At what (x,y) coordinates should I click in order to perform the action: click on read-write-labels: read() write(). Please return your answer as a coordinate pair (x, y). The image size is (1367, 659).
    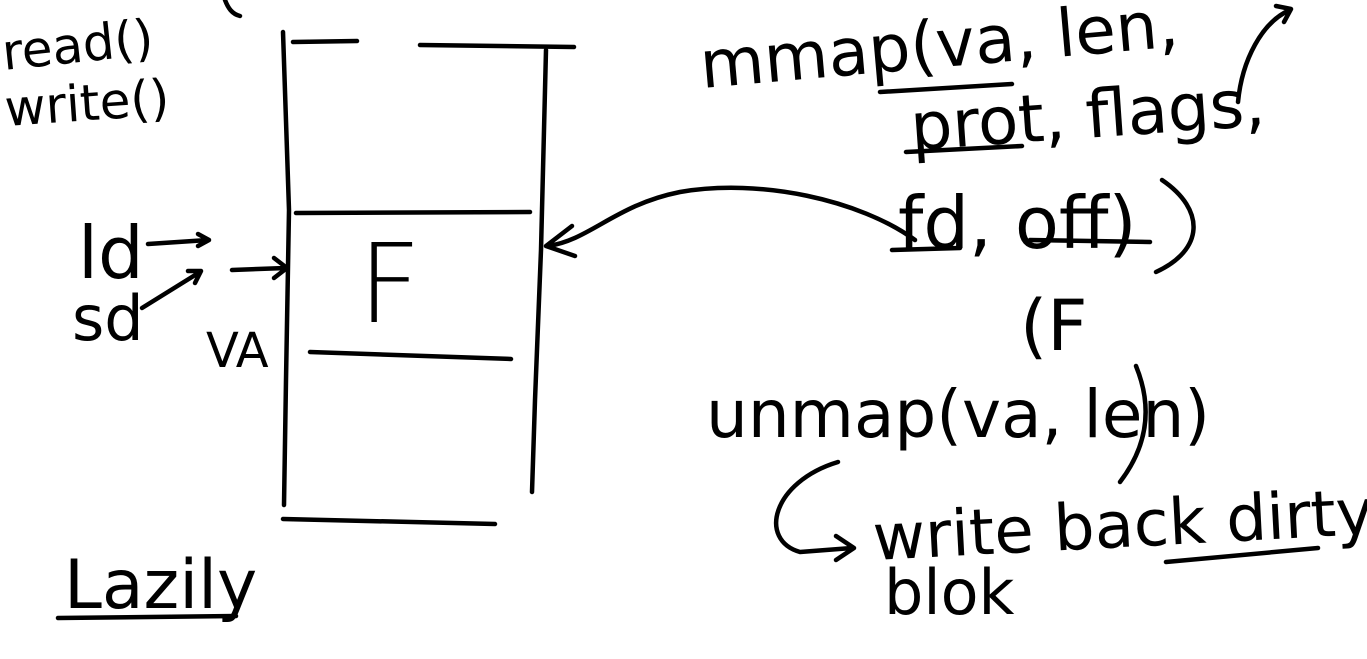
    Looking at the image, I should click on (121, 69).